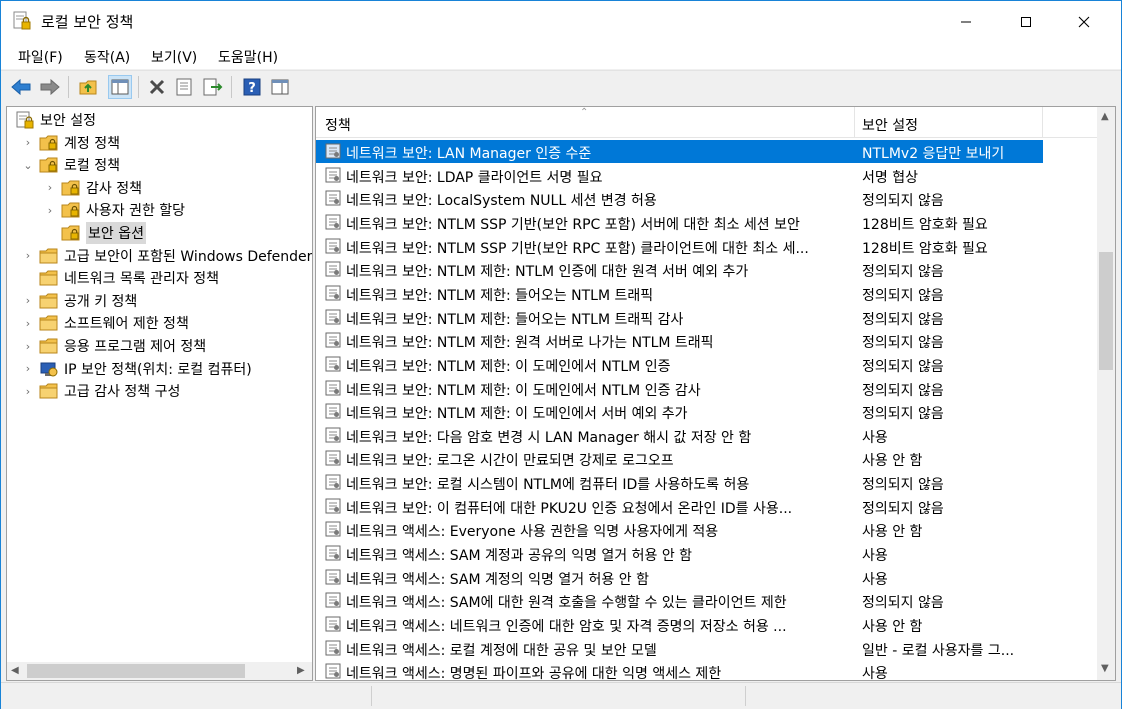  I want to click on show-hide-action-pane-icon, so click(280, 87).